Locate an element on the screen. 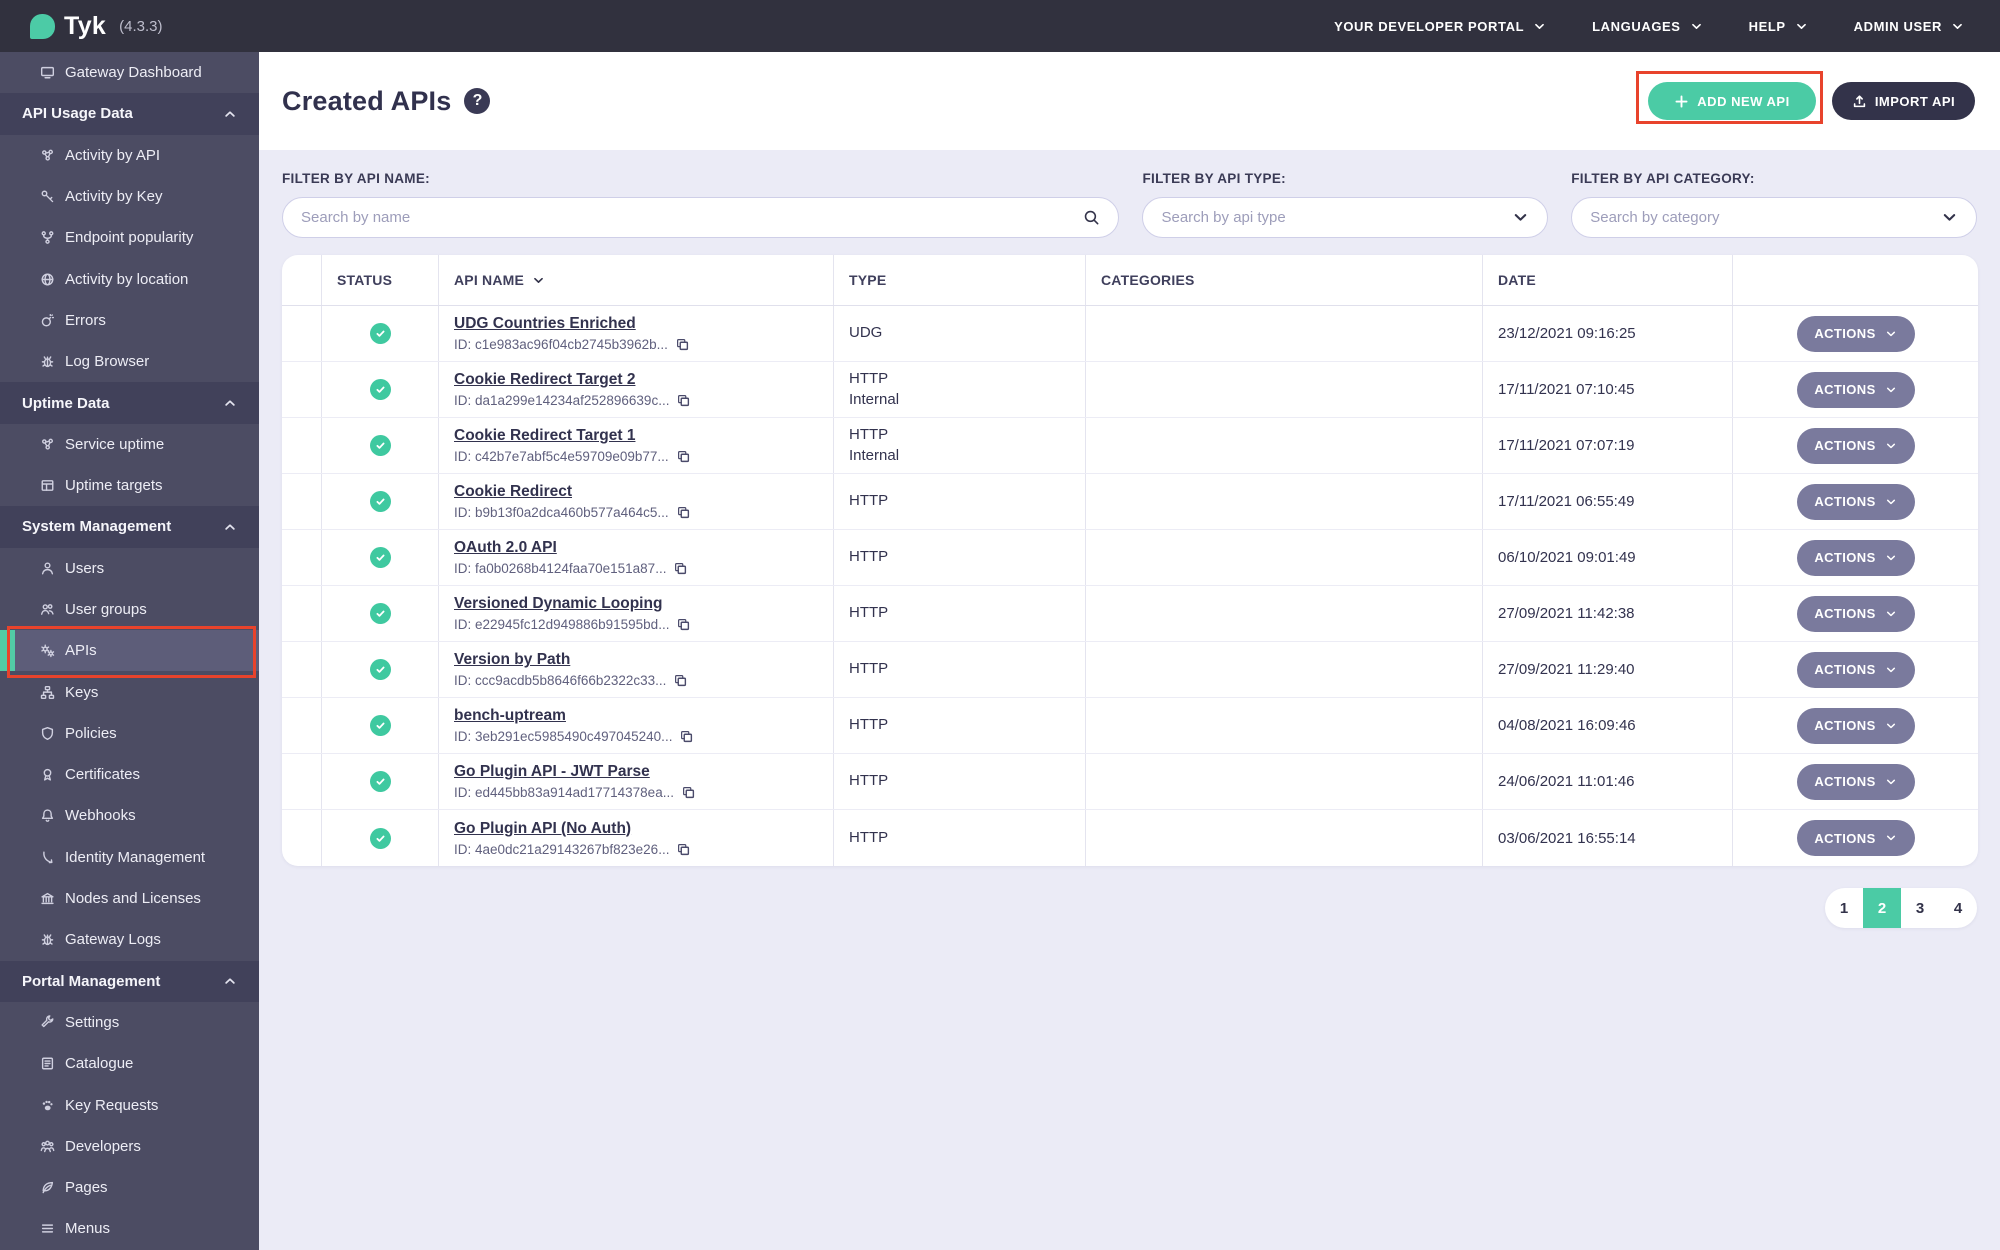  api-name-link: Cookie Redirect Target 2 is located at coordinates (544, 380).